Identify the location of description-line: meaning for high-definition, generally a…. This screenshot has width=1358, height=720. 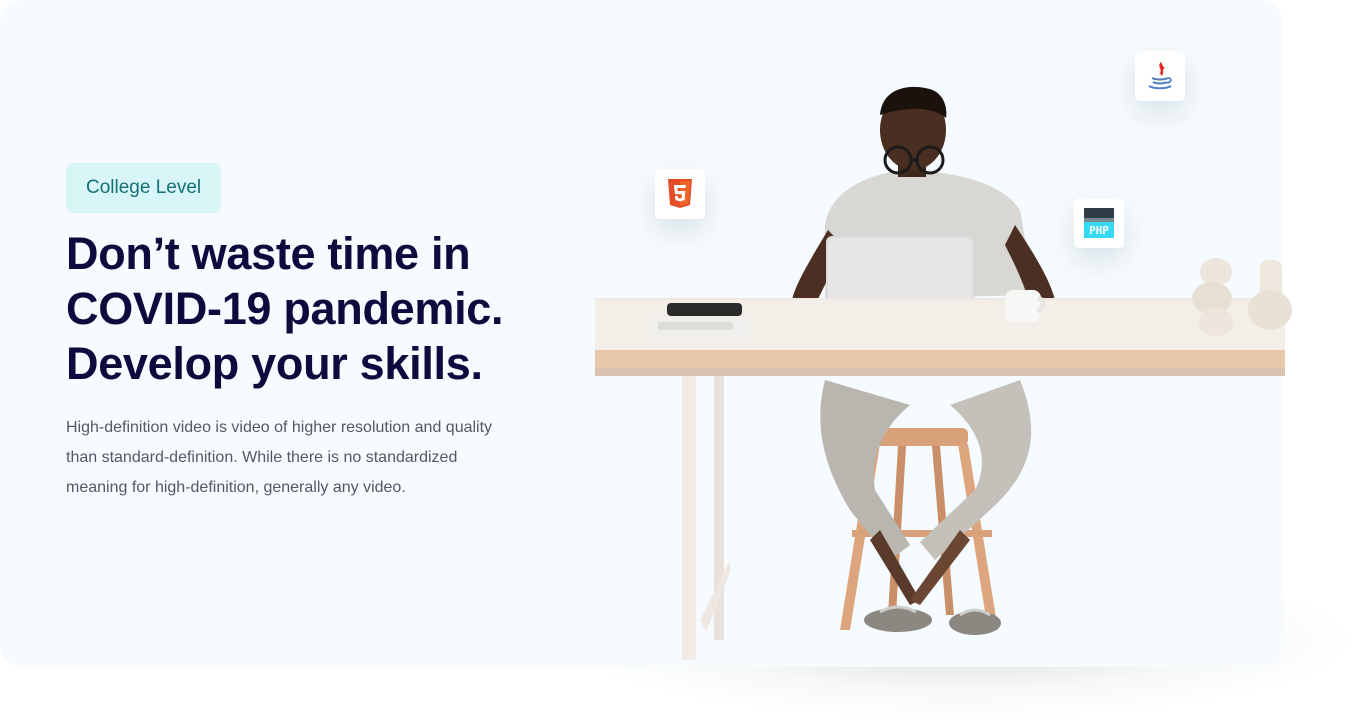
(236, 487).